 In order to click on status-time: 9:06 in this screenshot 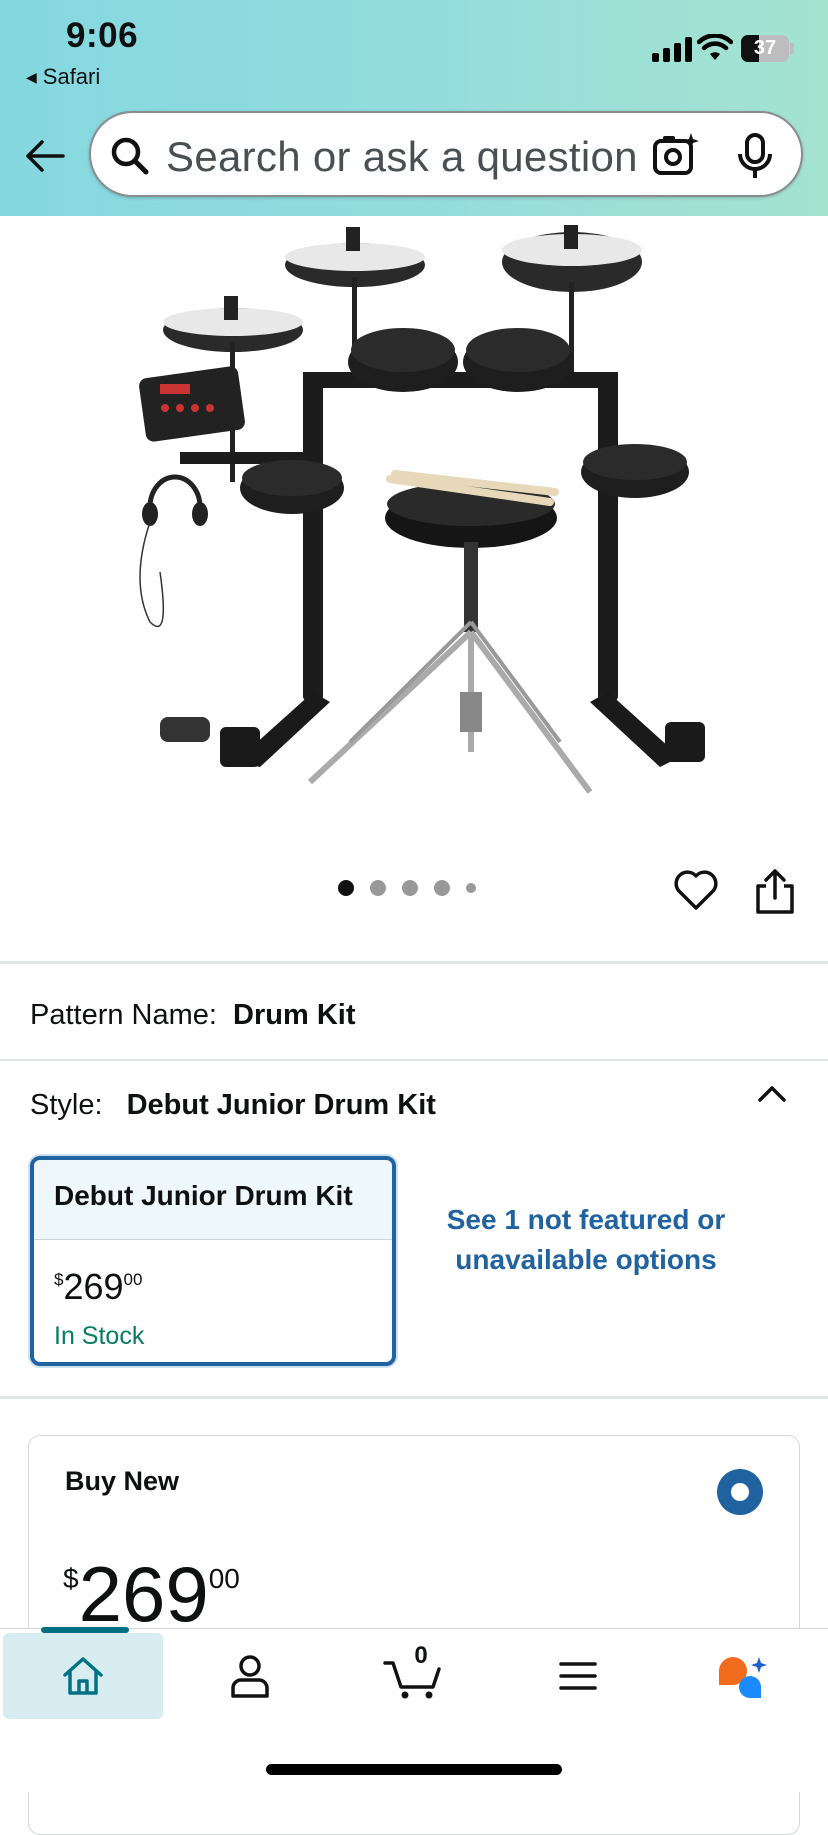, I will do `click(102, 35)`.